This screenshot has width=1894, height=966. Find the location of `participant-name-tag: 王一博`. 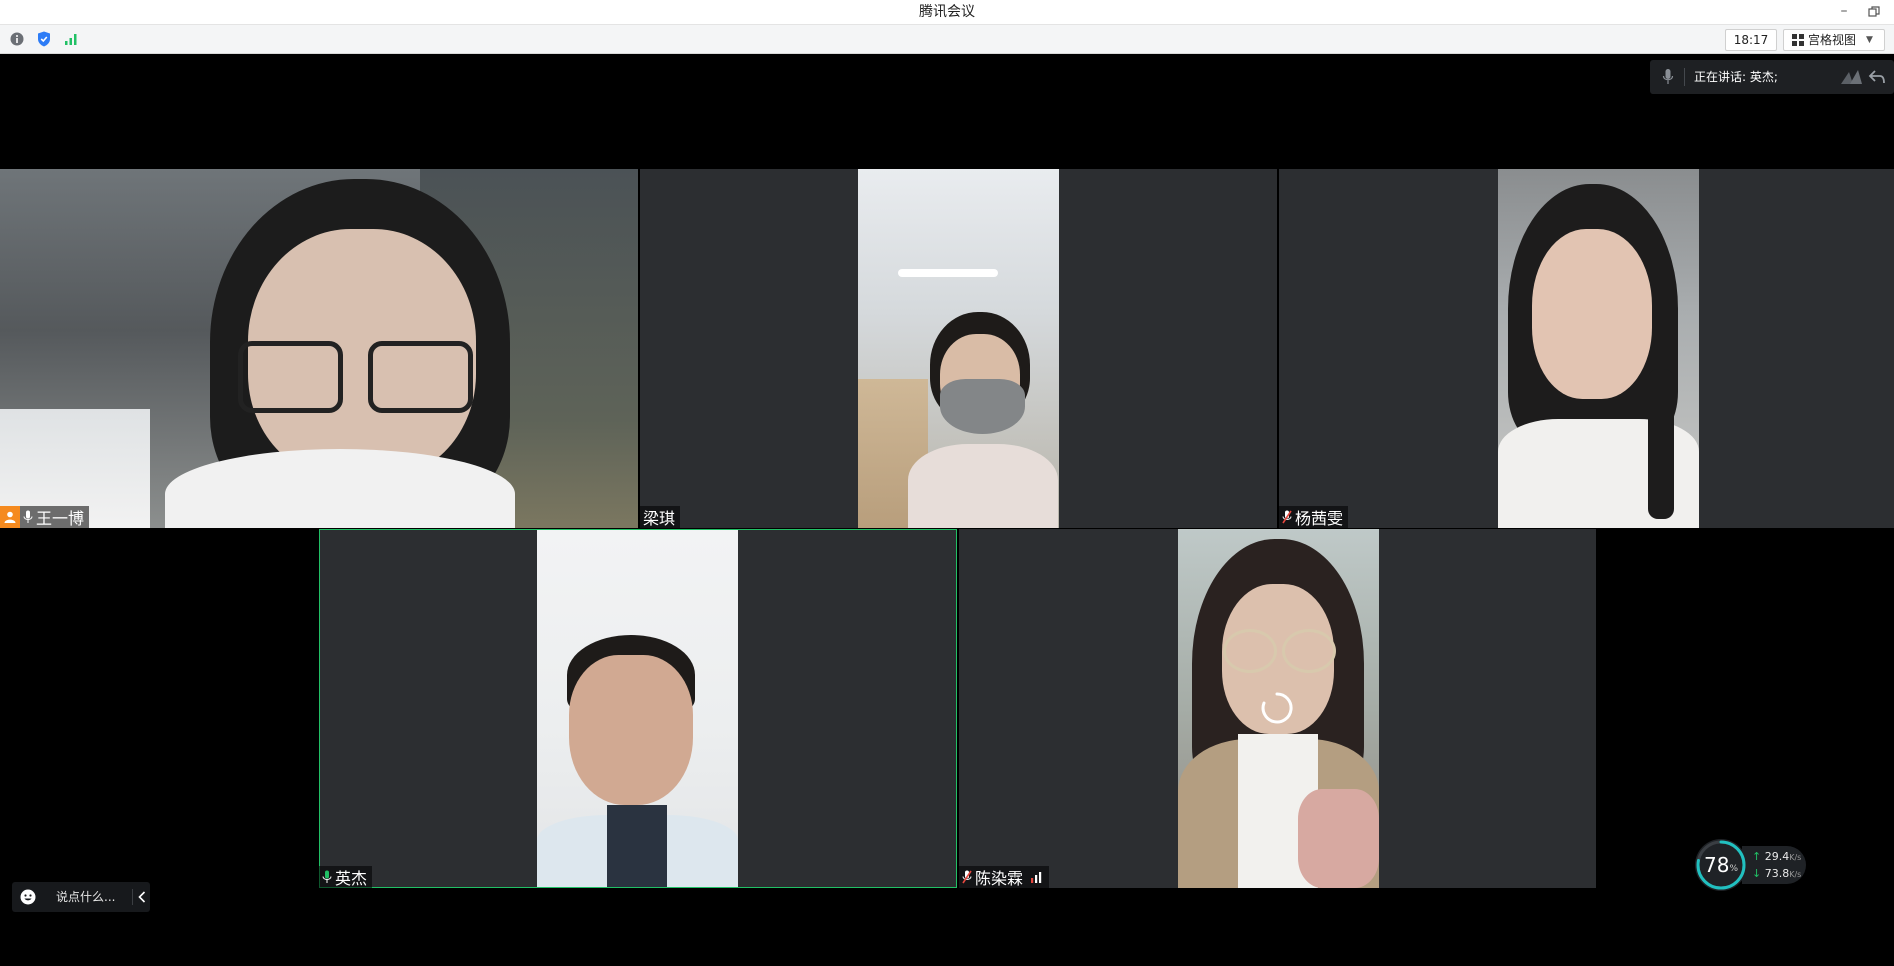

participant-name-tag: 王一博 is located at coordinates (45, 517).